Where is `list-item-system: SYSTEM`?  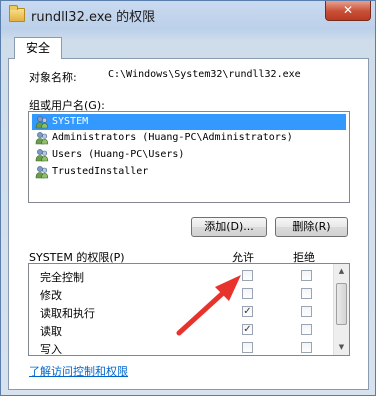
list-item-system: SYSTEM is located at coordinates (189, 122).